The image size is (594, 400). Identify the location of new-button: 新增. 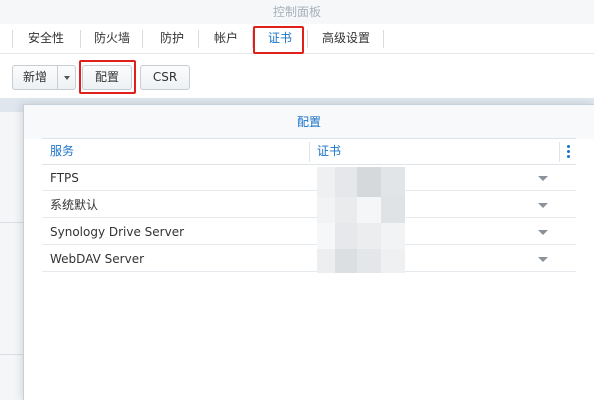
(35, 77).